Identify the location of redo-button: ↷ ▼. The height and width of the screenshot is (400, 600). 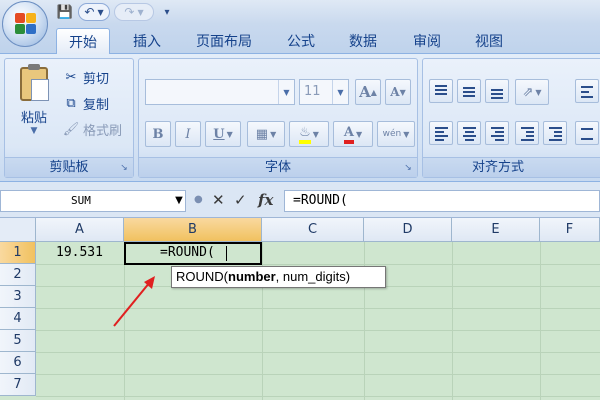
(134, 12).